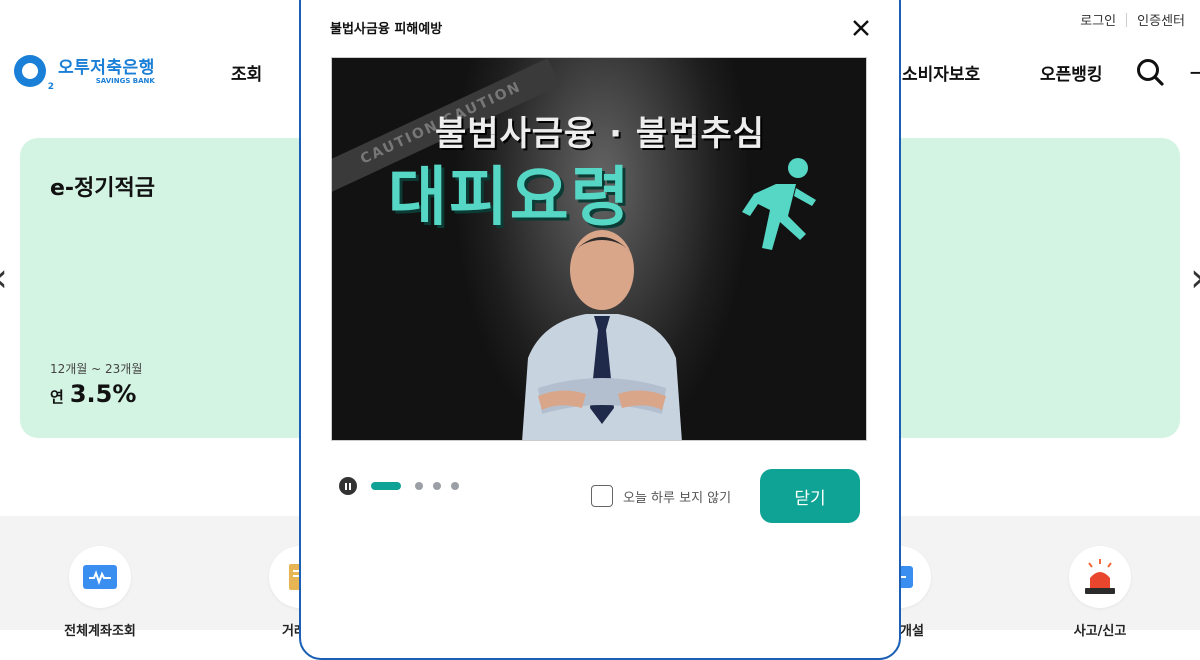  What do you see at coordinates (602, 496) in the screenshot?
I see `dont-show-today-checkbox` at bounding box center [602, 496].